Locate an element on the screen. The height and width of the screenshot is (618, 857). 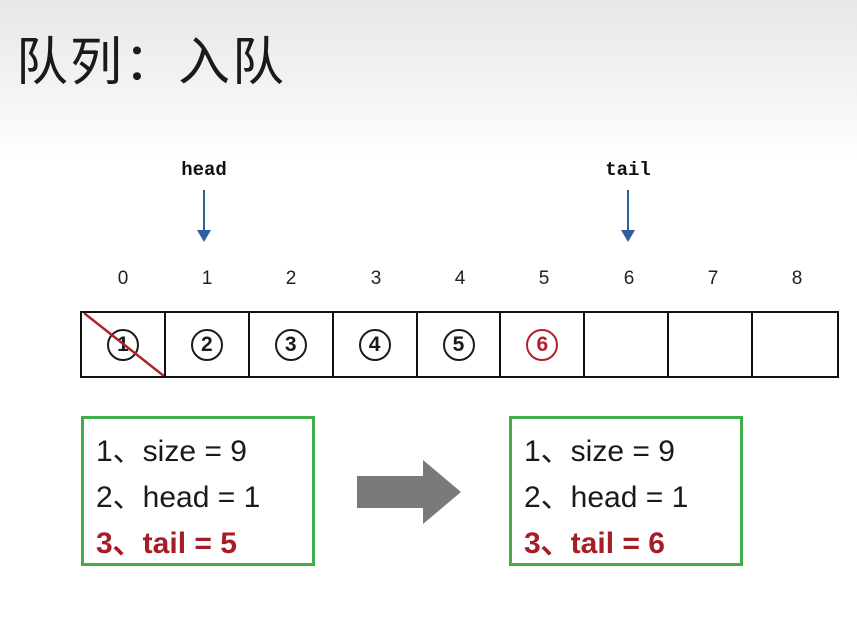
tail-pointer-label: tail is located at coordinates (628, 170).